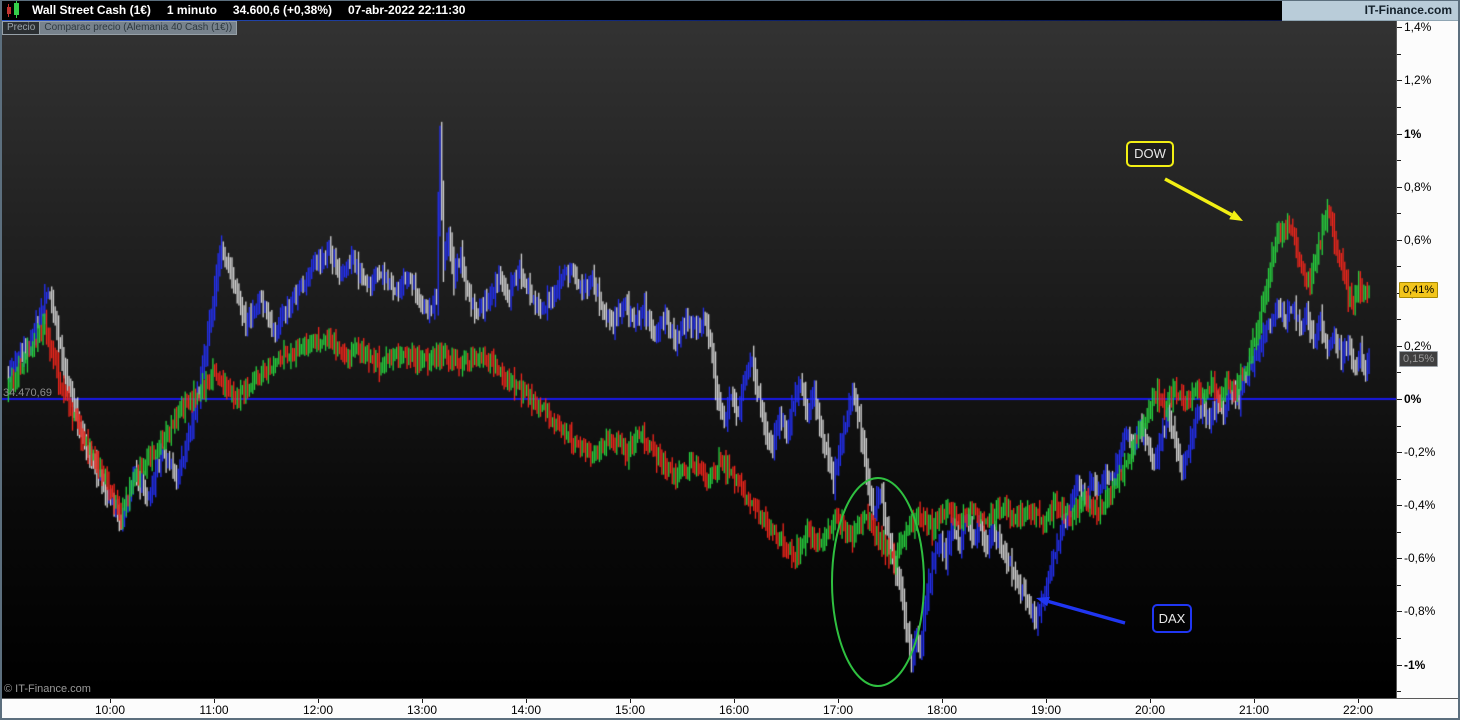  What do you see at coordinates (47, 689) in the screenshot?
I see `watermark: © IT-Finance.com` at bounding box center [47, 689].